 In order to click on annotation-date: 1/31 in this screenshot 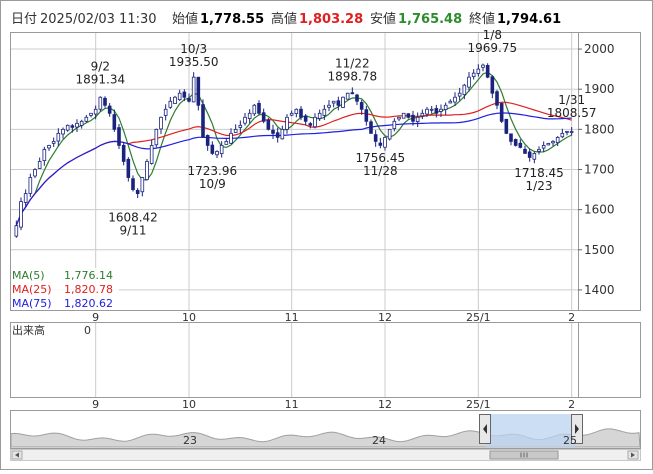, I will do `click(571, 100)`.